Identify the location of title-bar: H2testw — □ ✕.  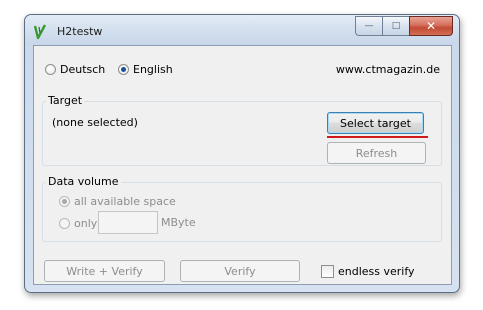
(242, 30).